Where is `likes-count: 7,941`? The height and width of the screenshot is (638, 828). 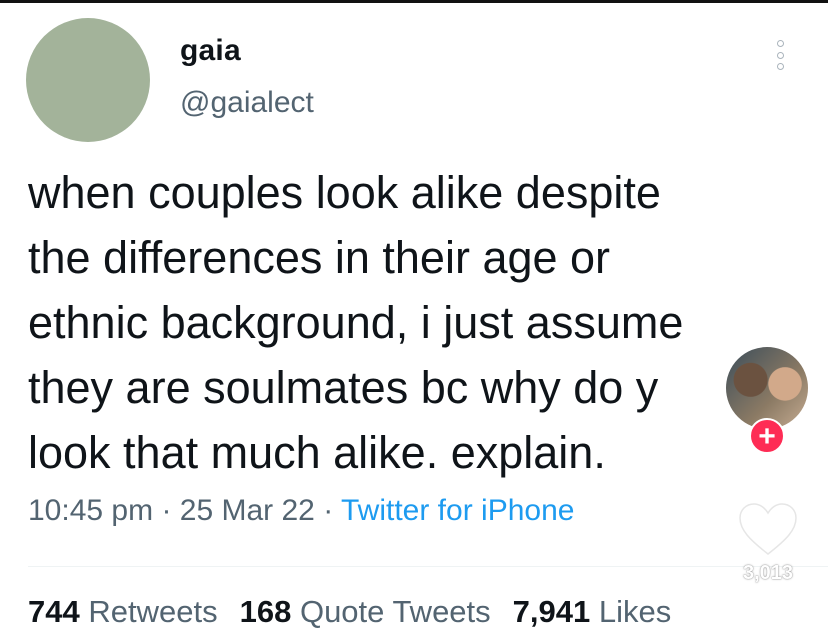
likes-count: 7,941 is located at coordinates (551, 611).